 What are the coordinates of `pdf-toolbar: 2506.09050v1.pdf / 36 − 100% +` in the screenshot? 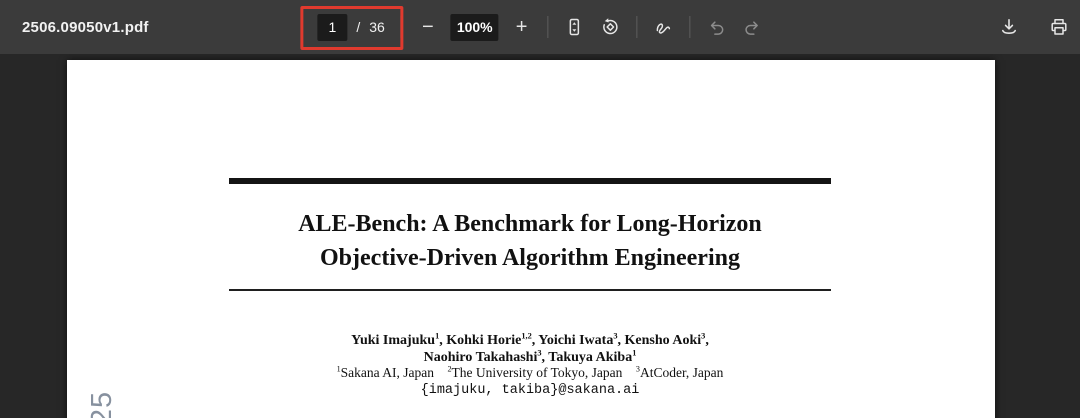 It's located at (540, 27).